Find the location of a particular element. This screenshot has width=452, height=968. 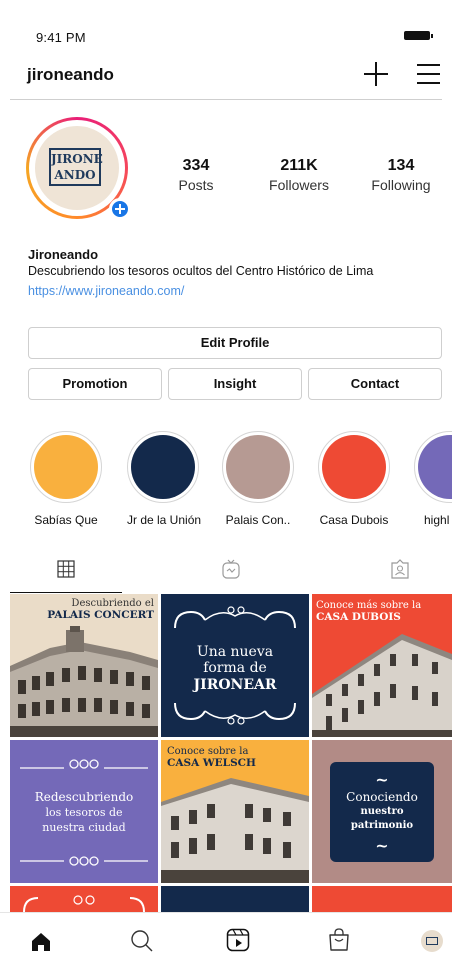

menu-icon is located at coordinates (428, 74).